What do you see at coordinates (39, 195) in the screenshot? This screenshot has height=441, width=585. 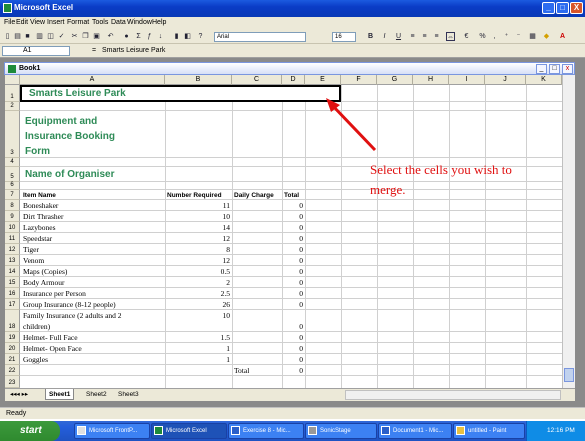 I see `header-item-name: Item Name` at bounding box center [39, 195].